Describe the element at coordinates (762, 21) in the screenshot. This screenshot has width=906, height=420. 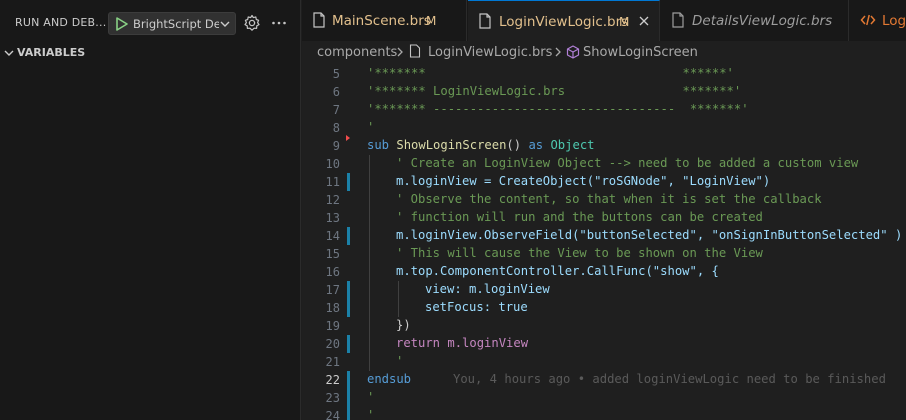
I see `tab-label: DetailsViewLogic.brs` at that location.